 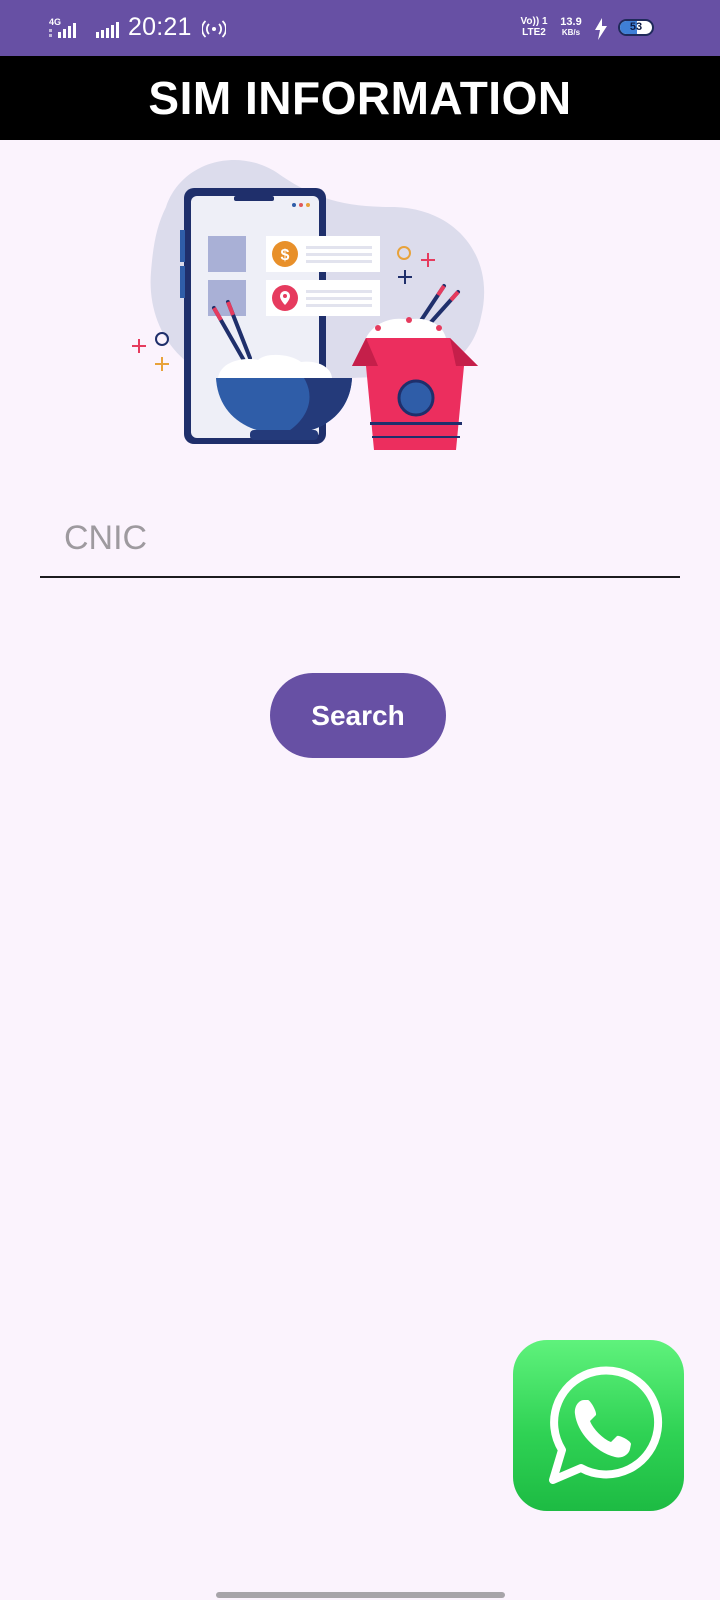 I want to click on whatsapp-button, so click(x=598, y=1425).